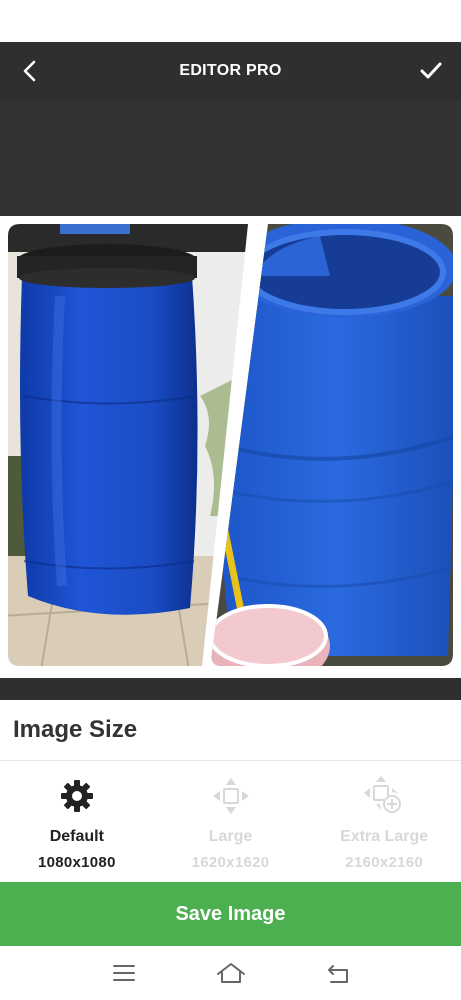 The image size is (461, 1000). Describe the element at coordinates (230, 836) in the screenshot. I see `size-option-label: Large` at that location.